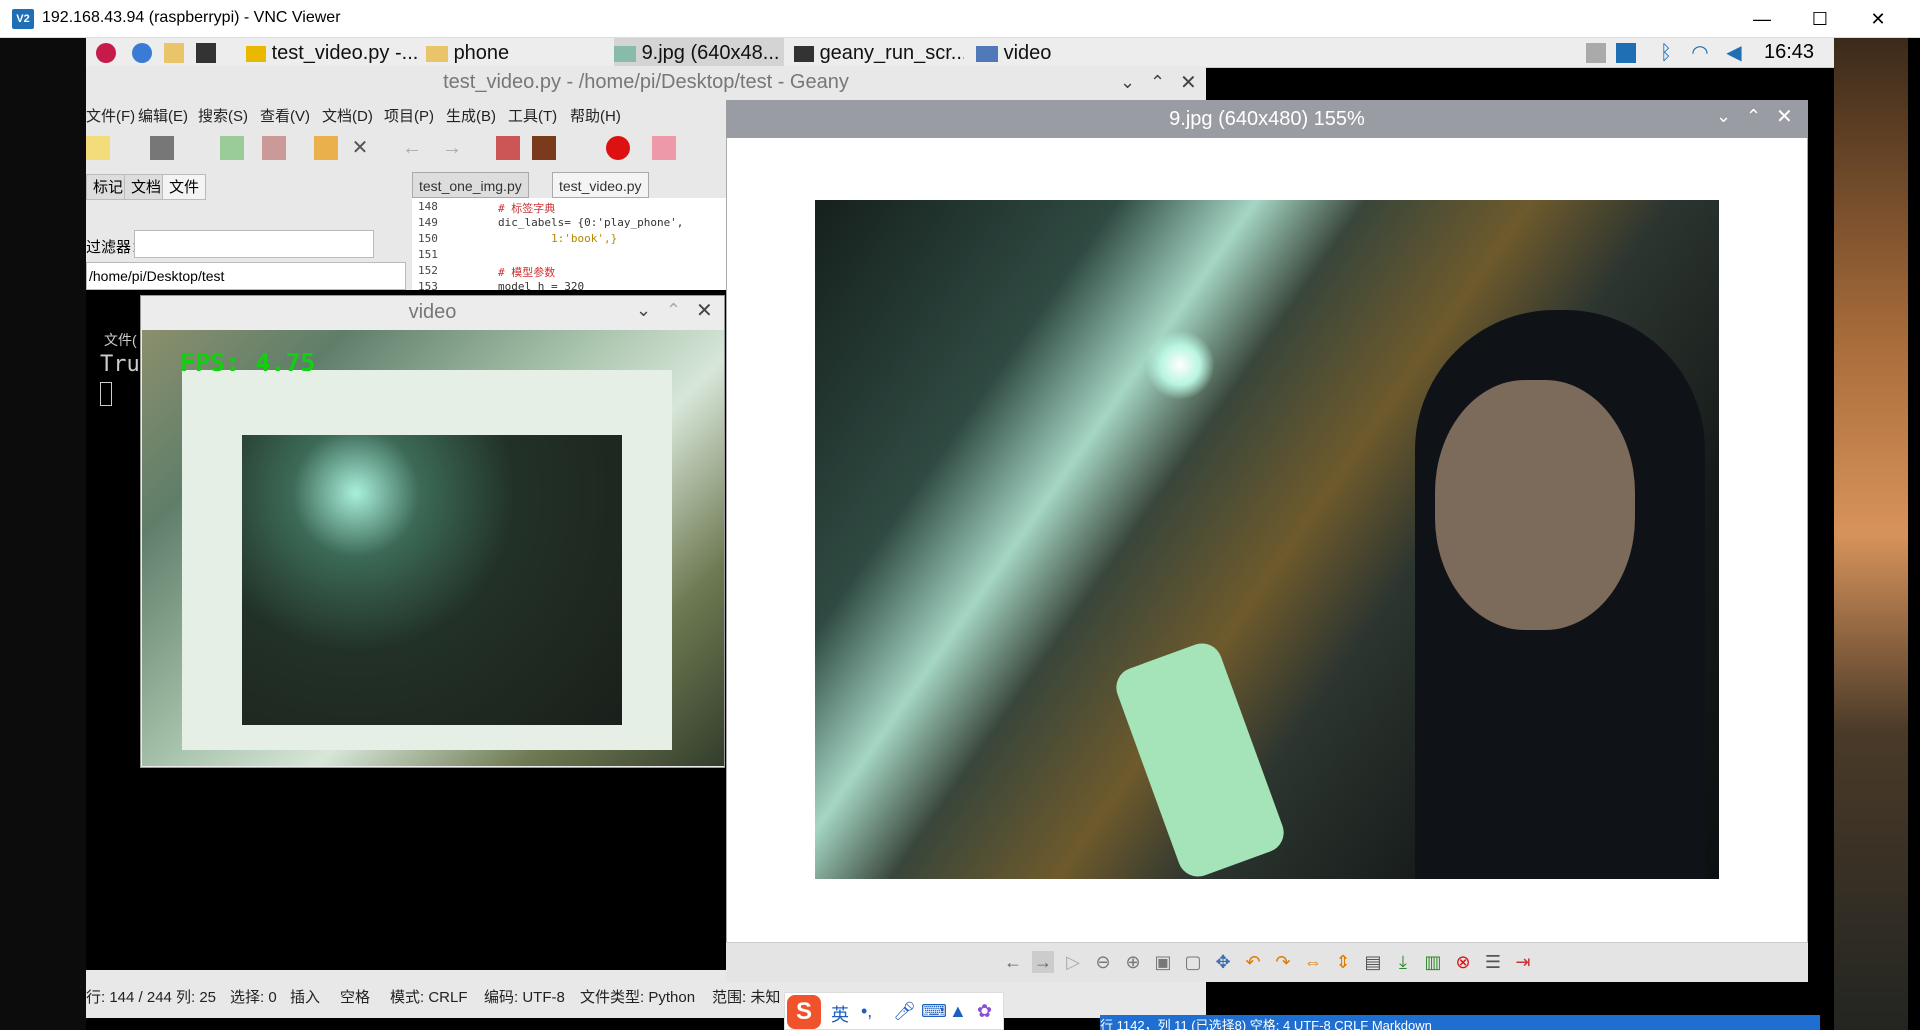  Describe the element at coordinates (1200, 758) in the screenshot. I see `phone-object` at that location.